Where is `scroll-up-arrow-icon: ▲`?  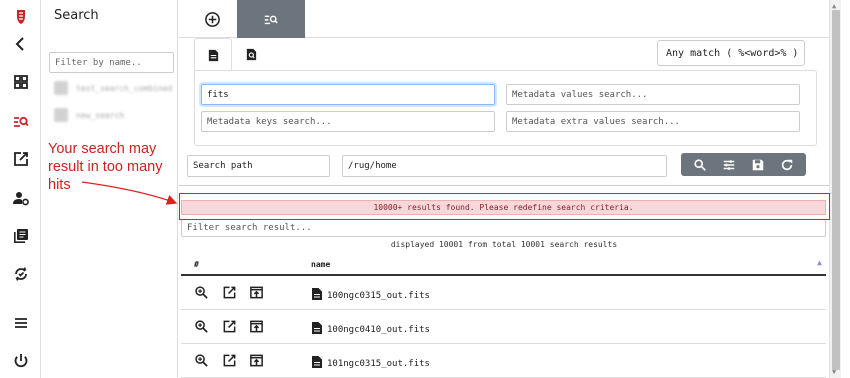 scroll-up-arrow-icon: ▲ is located at coordinates (834, 6).